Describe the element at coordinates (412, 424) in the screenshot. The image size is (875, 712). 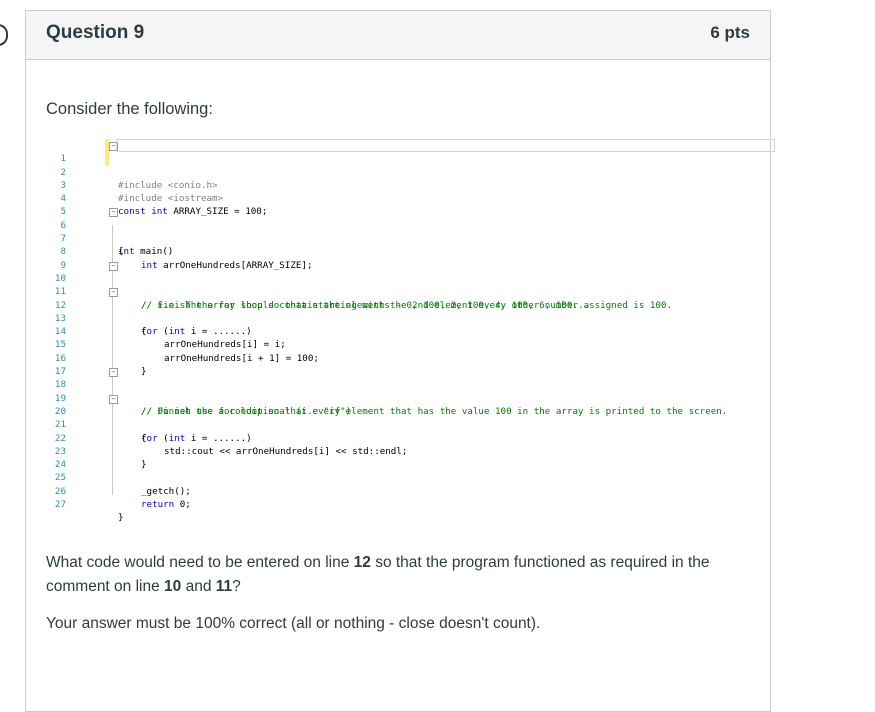
I see `code-line-21: 21 {` at that location.